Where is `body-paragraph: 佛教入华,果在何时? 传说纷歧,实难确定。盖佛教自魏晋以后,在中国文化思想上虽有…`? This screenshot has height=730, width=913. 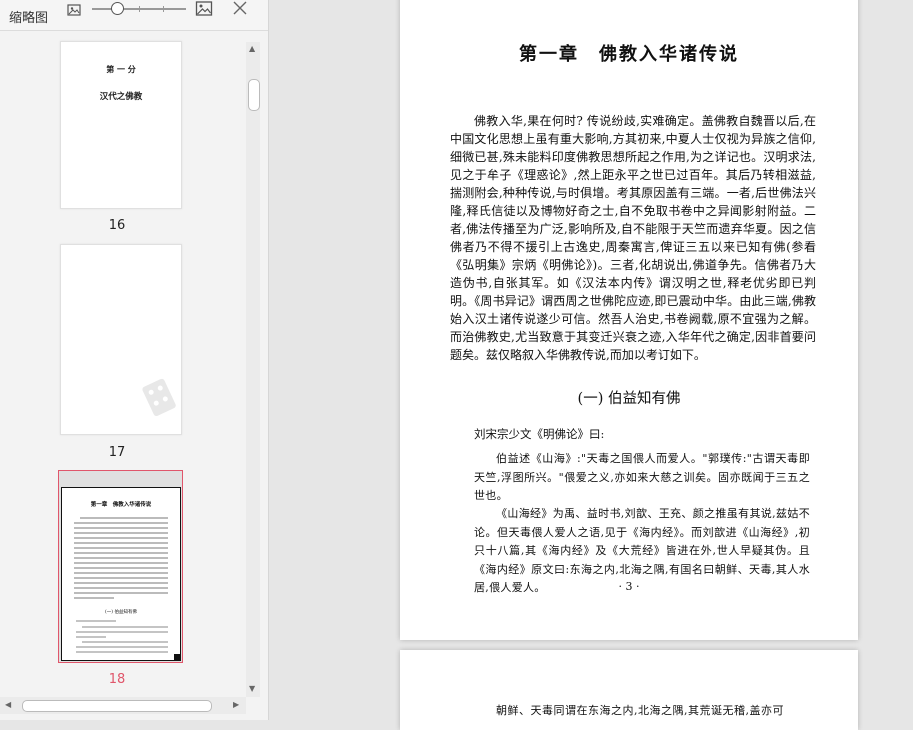 body-paragraph: 佛教入华,果在何时? 传说纷歧,实难确定。盖佛教自魏晋以后,在中国文化思想上虽有… is located at coordinates (633, 238).